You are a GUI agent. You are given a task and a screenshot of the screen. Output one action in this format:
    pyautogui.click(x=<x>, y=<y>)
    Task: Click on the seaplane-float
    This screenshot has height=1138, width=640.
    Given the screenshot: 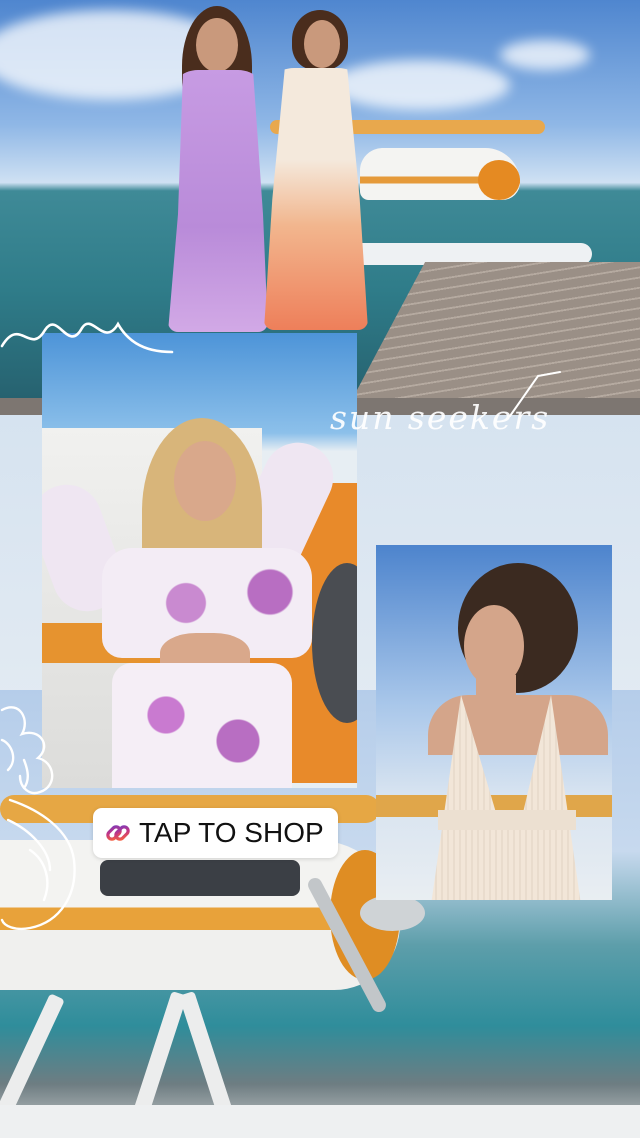 What is the action you would take?
    pyautogui.click(x=320, y=1121)
    